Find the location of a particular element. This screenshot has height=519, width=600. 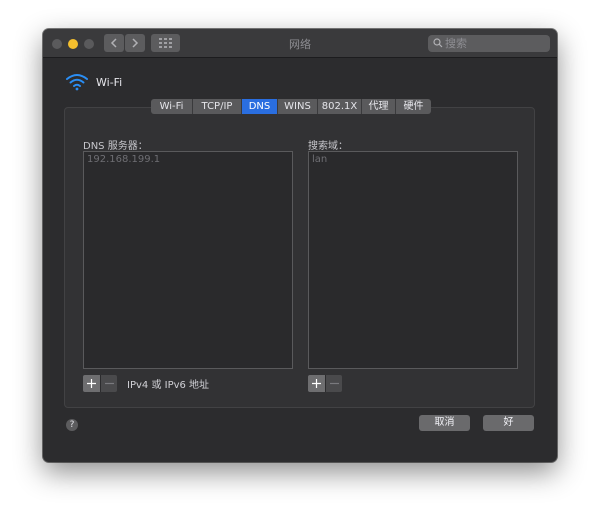

tab-8021x: 802.1X is located at coordinates (340, 106).